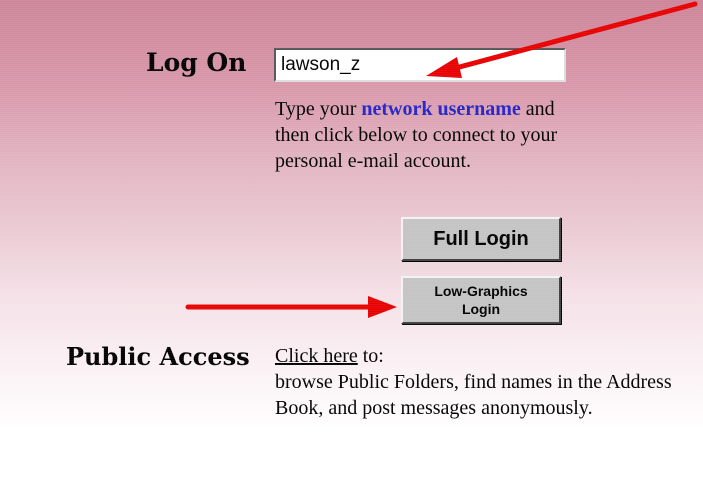  What do you see at coordinates (291, 307) in the screenshot?
I see `arrow-to-low-graphics-icon` at bounding box center [291, 307].